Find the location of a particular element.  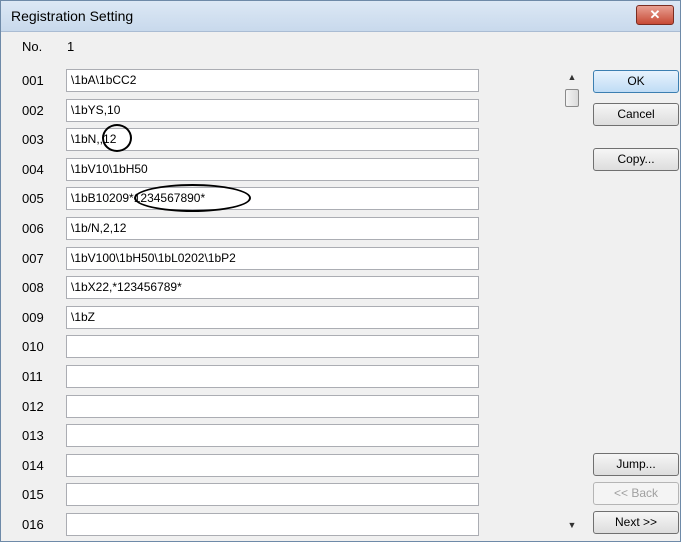

command-input-row: \1bN,,12 is located at coordinates (272, 139).